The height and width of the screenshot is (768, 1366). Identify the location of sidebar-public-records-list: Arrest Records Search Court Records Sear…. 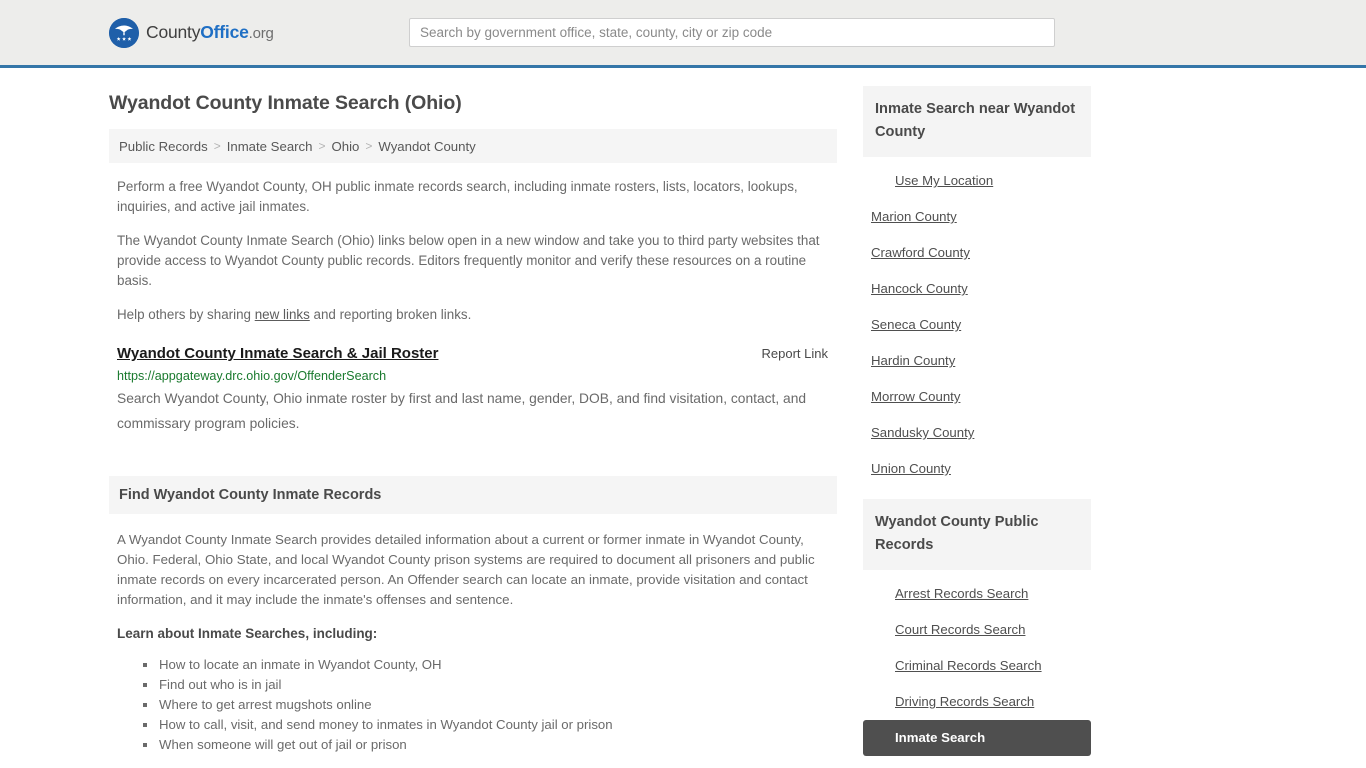
(977, 663).